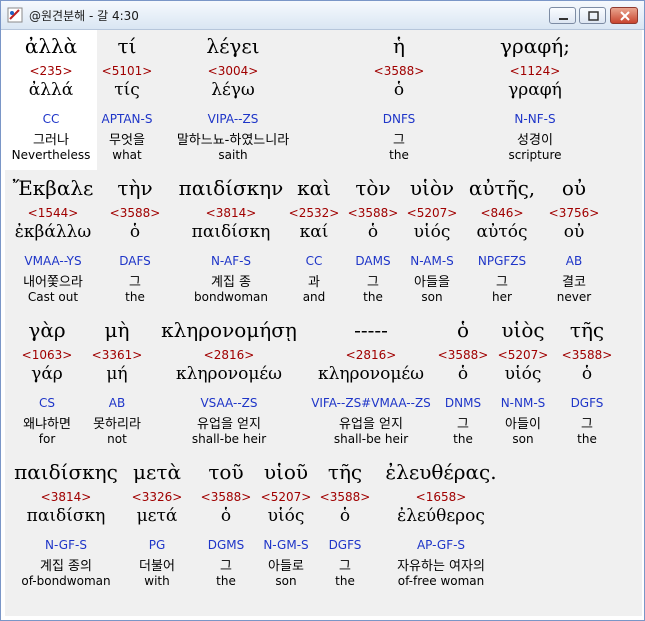  I want to click on english-gloss: of-free woman, so click(441, 581).